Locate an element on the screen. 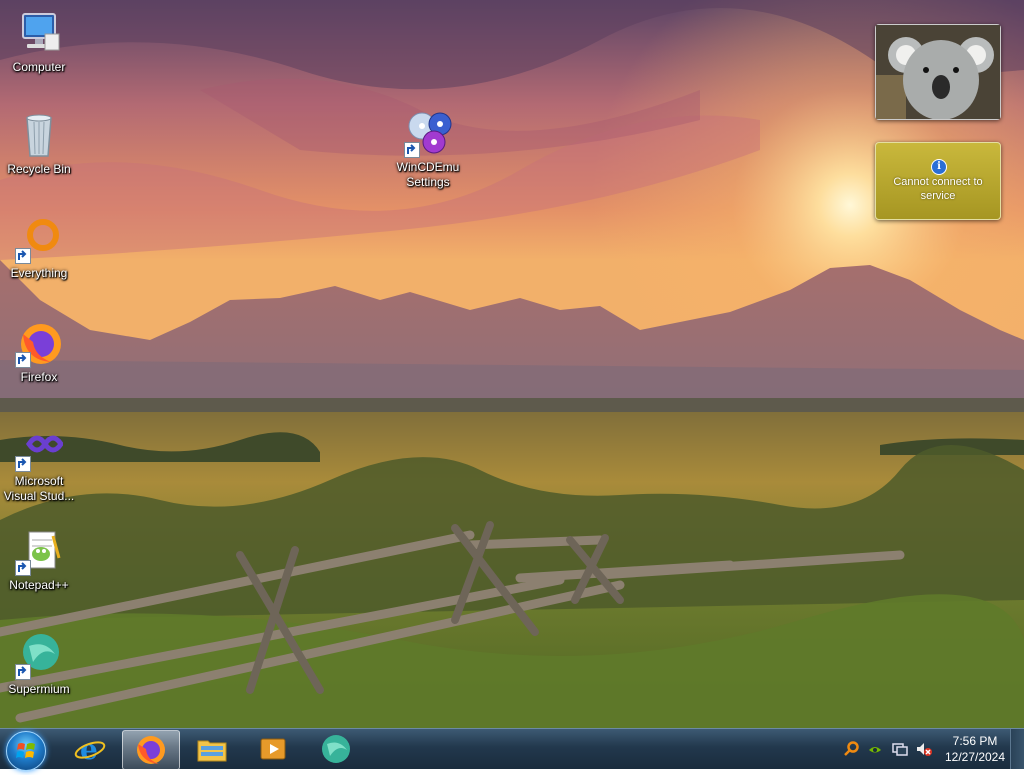  weather-gadget: i Cannot connect to service is located at coordinates (938, 181).